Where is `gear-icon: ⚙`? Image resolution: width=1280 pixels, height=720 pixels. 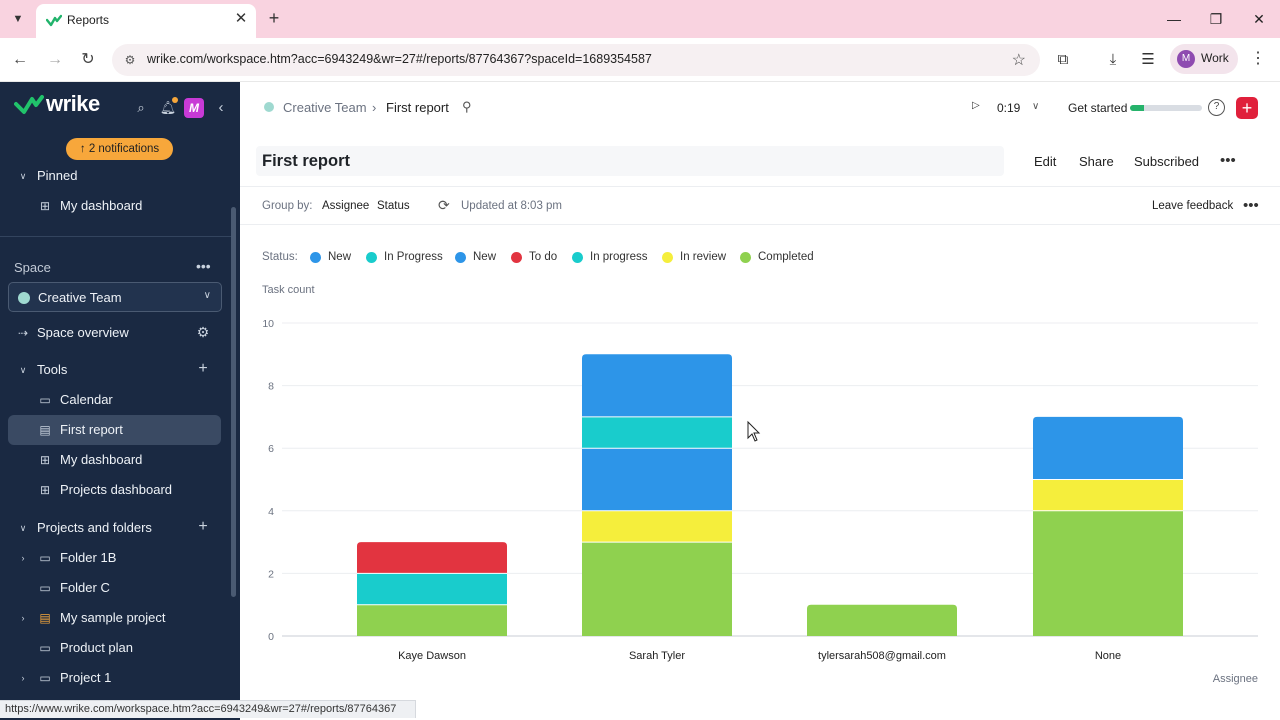 gear-icon: ⚙ is located at coordinates (203, 332).